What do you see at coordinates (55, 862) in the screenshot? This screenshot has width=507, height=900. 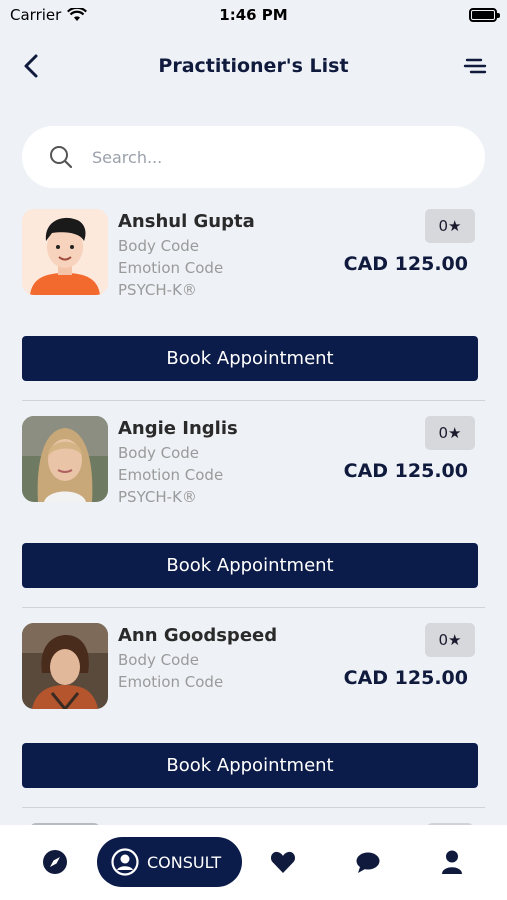 I see `compass-icon` at bounding box center [55, 862].